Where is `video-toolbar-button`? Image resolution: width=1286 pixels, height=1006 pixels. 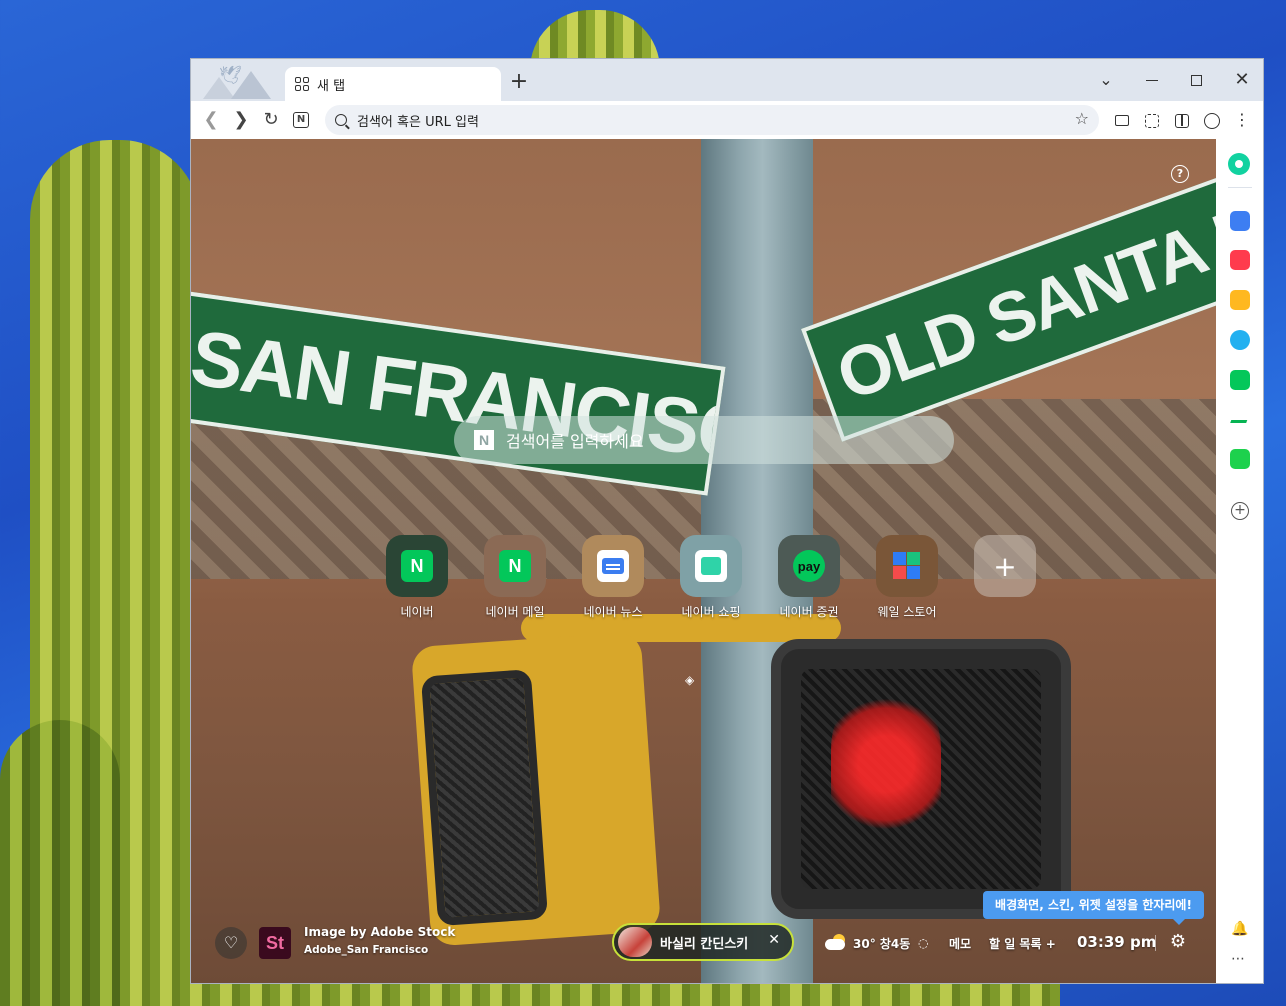
video-toolbar-button is located at coordinates (1122, 120).